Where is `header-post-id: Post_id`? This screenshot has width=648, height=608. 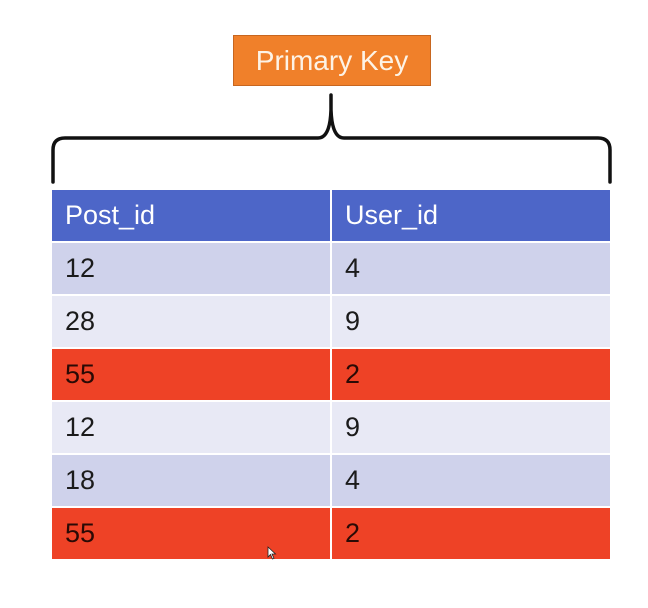
header-post-id: Post_id is located at coordinates (191, 215).